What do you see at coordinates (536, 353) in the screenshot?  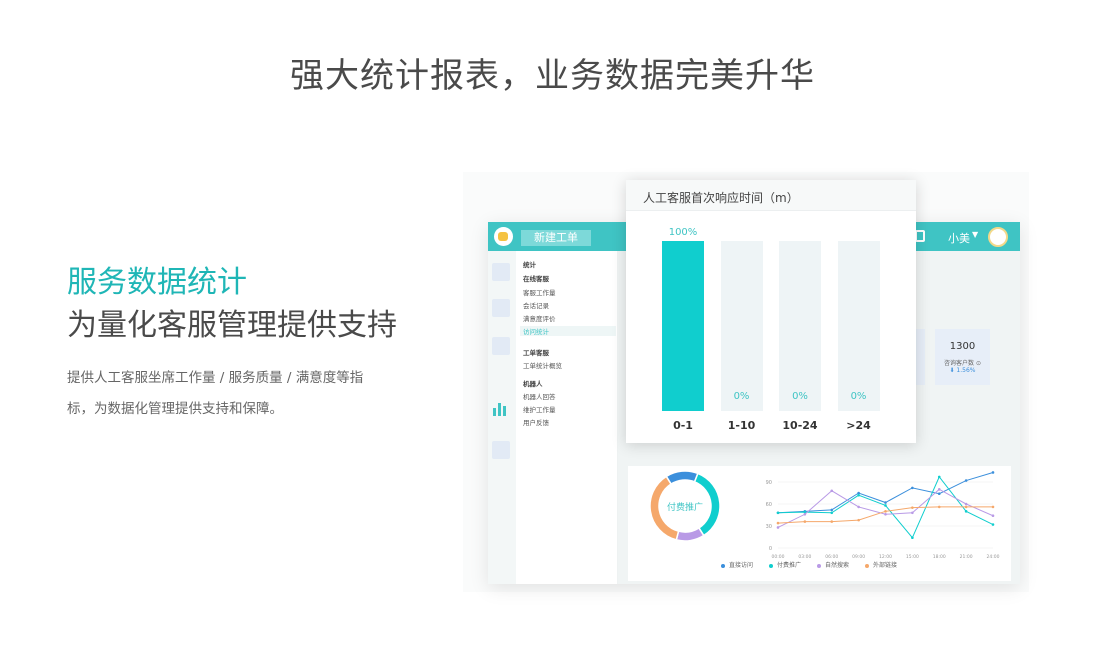 I see `nav-group-label: 工单客服` at bounding box center [536, 353].